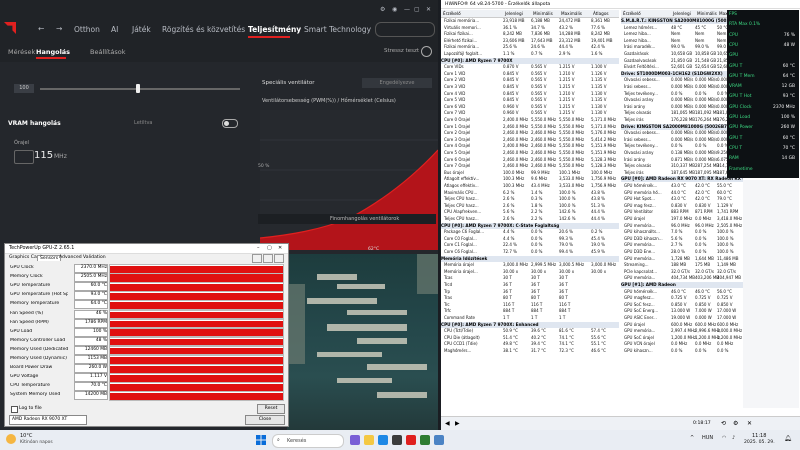  I want to click on table-row: Trp 36 T 36 T 36 T, so click(530, 292).